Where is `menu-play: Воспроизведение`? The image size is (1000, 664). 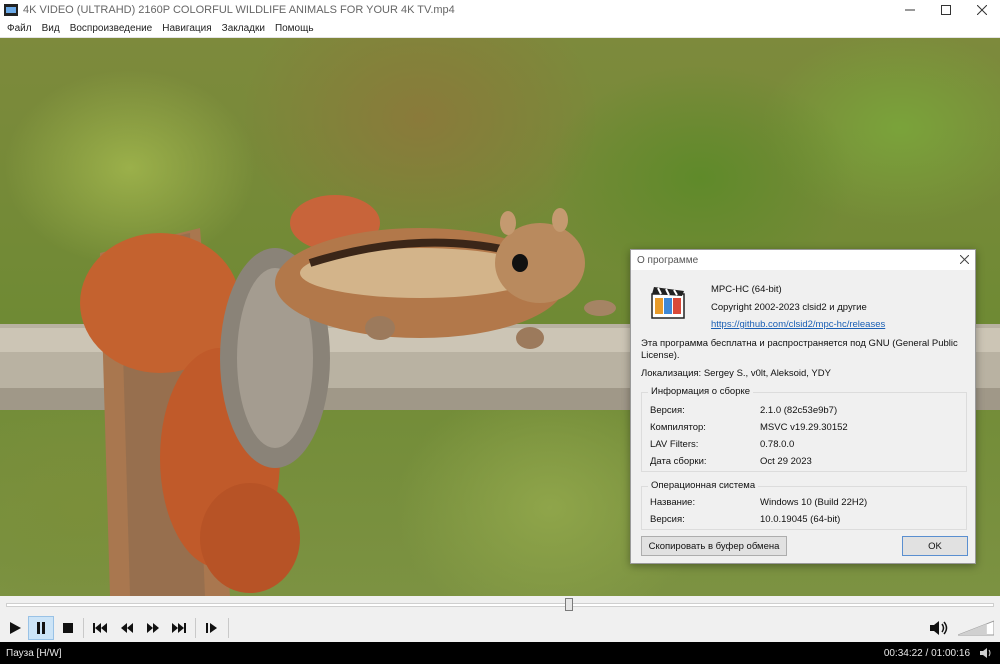 menu-play: Воспроизведение is located at coordinates (111, 28).